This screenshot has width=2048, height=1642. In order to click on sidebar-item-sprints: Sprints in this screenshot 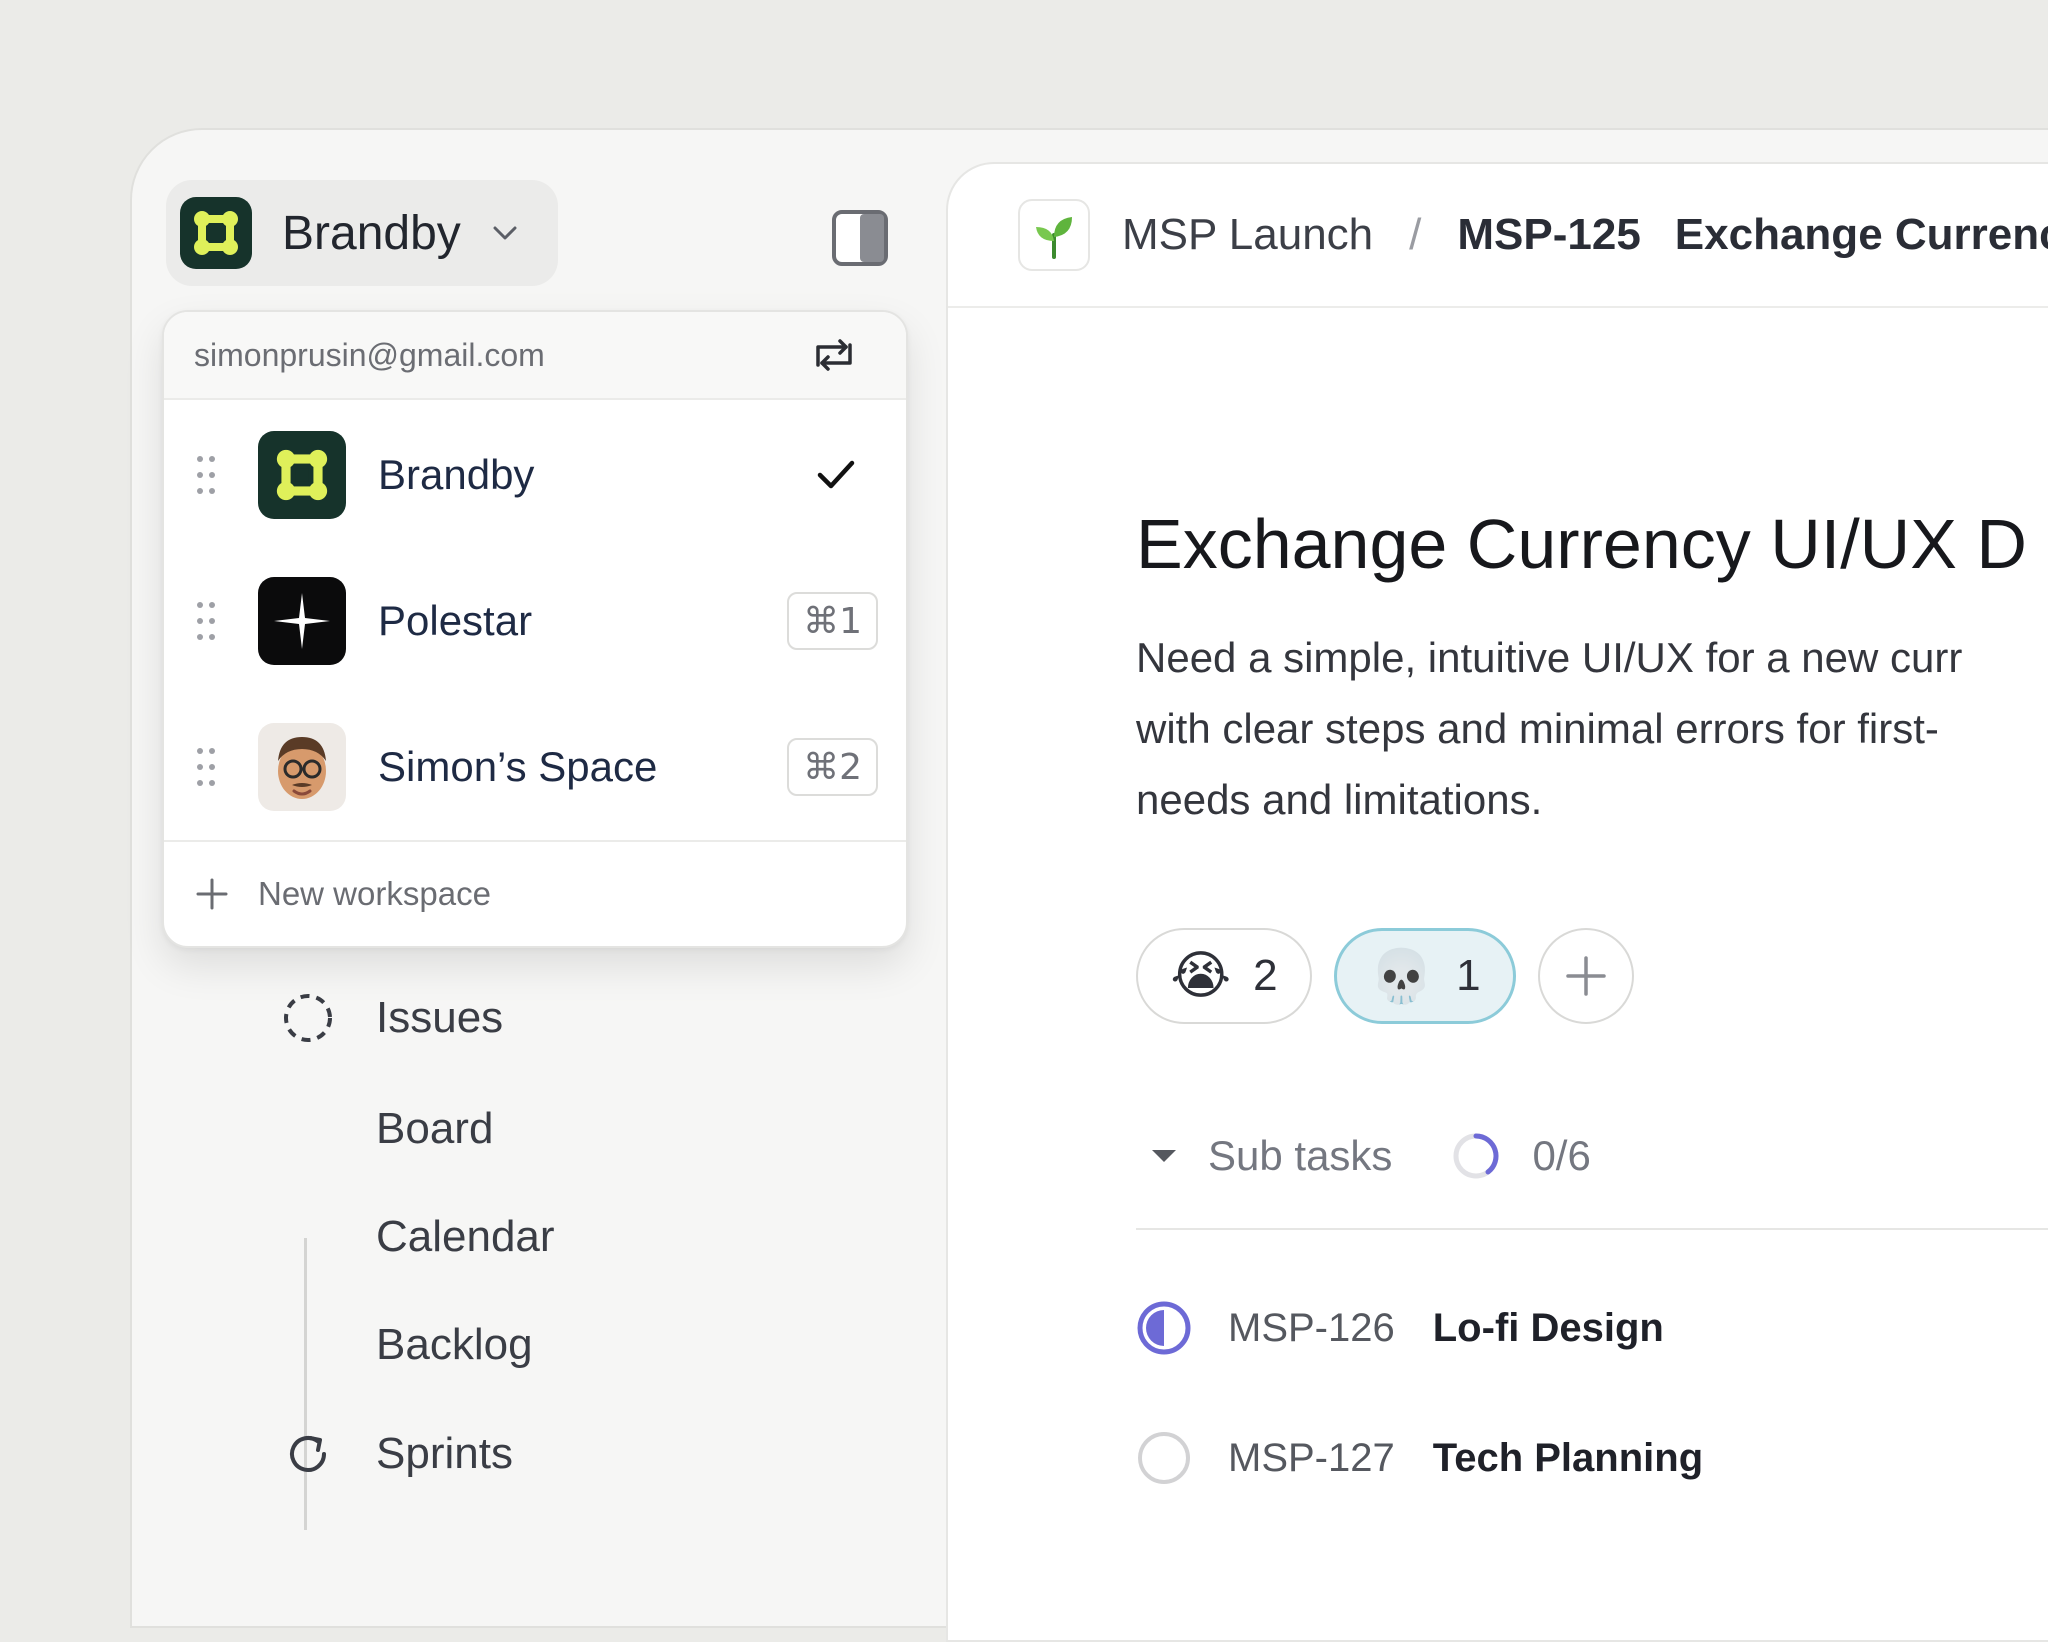, I will do `click(396, 1454)`.